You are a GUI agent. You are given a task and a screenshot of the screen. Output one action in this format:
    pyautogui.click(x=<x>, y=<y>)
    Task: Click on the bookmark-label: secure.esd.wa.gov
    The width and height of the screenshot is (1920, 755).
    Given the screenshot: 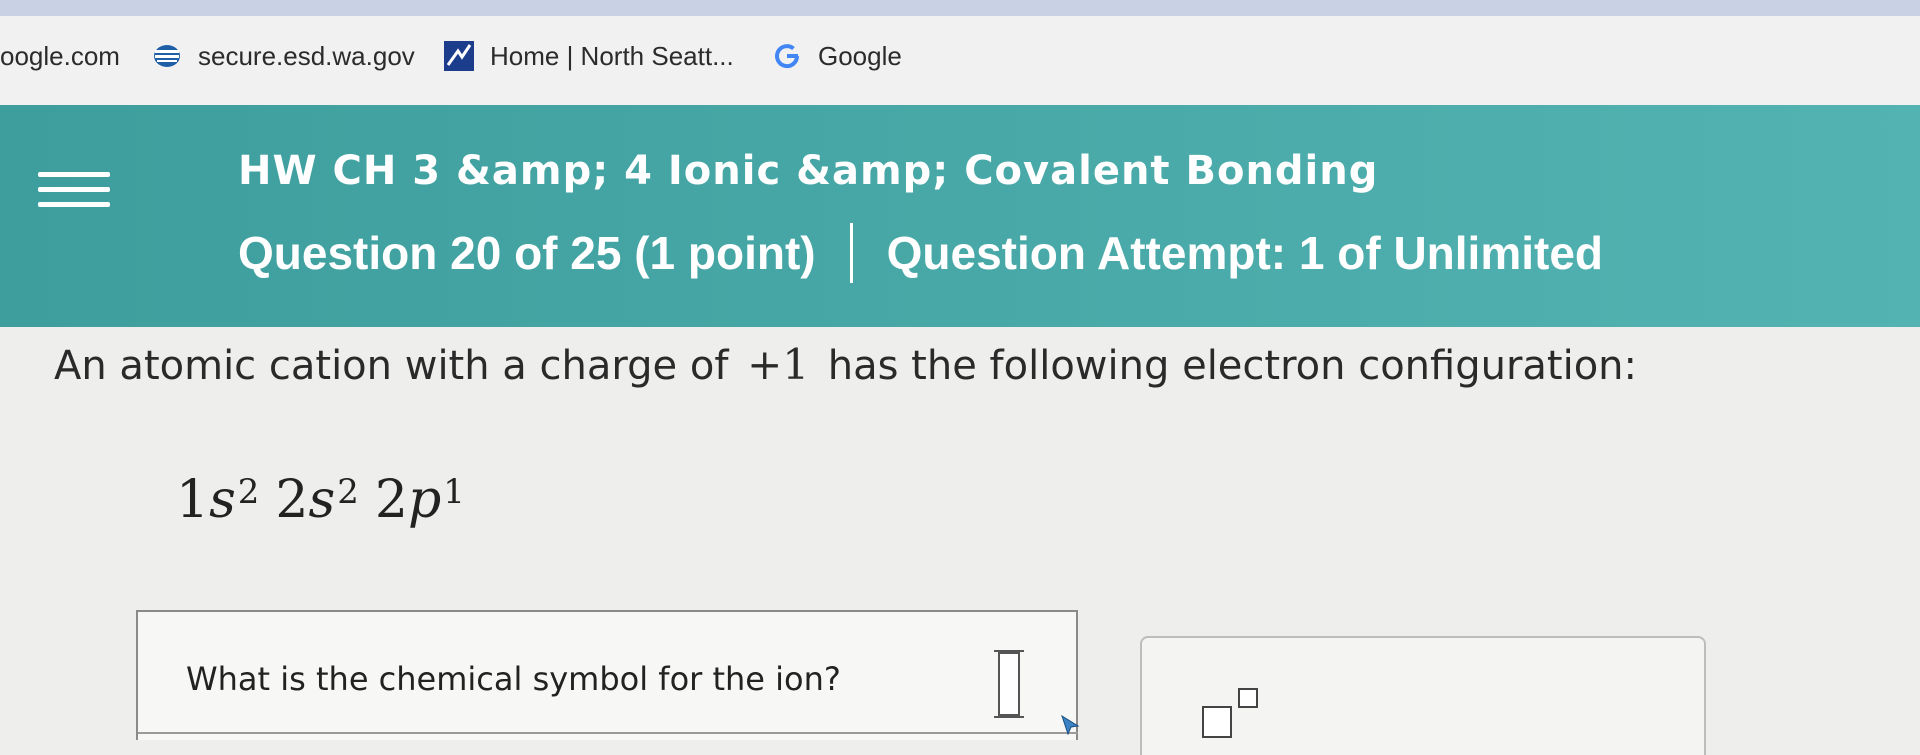 What is the action you would take?
    pyautogui.click(x=306, y=55)
    